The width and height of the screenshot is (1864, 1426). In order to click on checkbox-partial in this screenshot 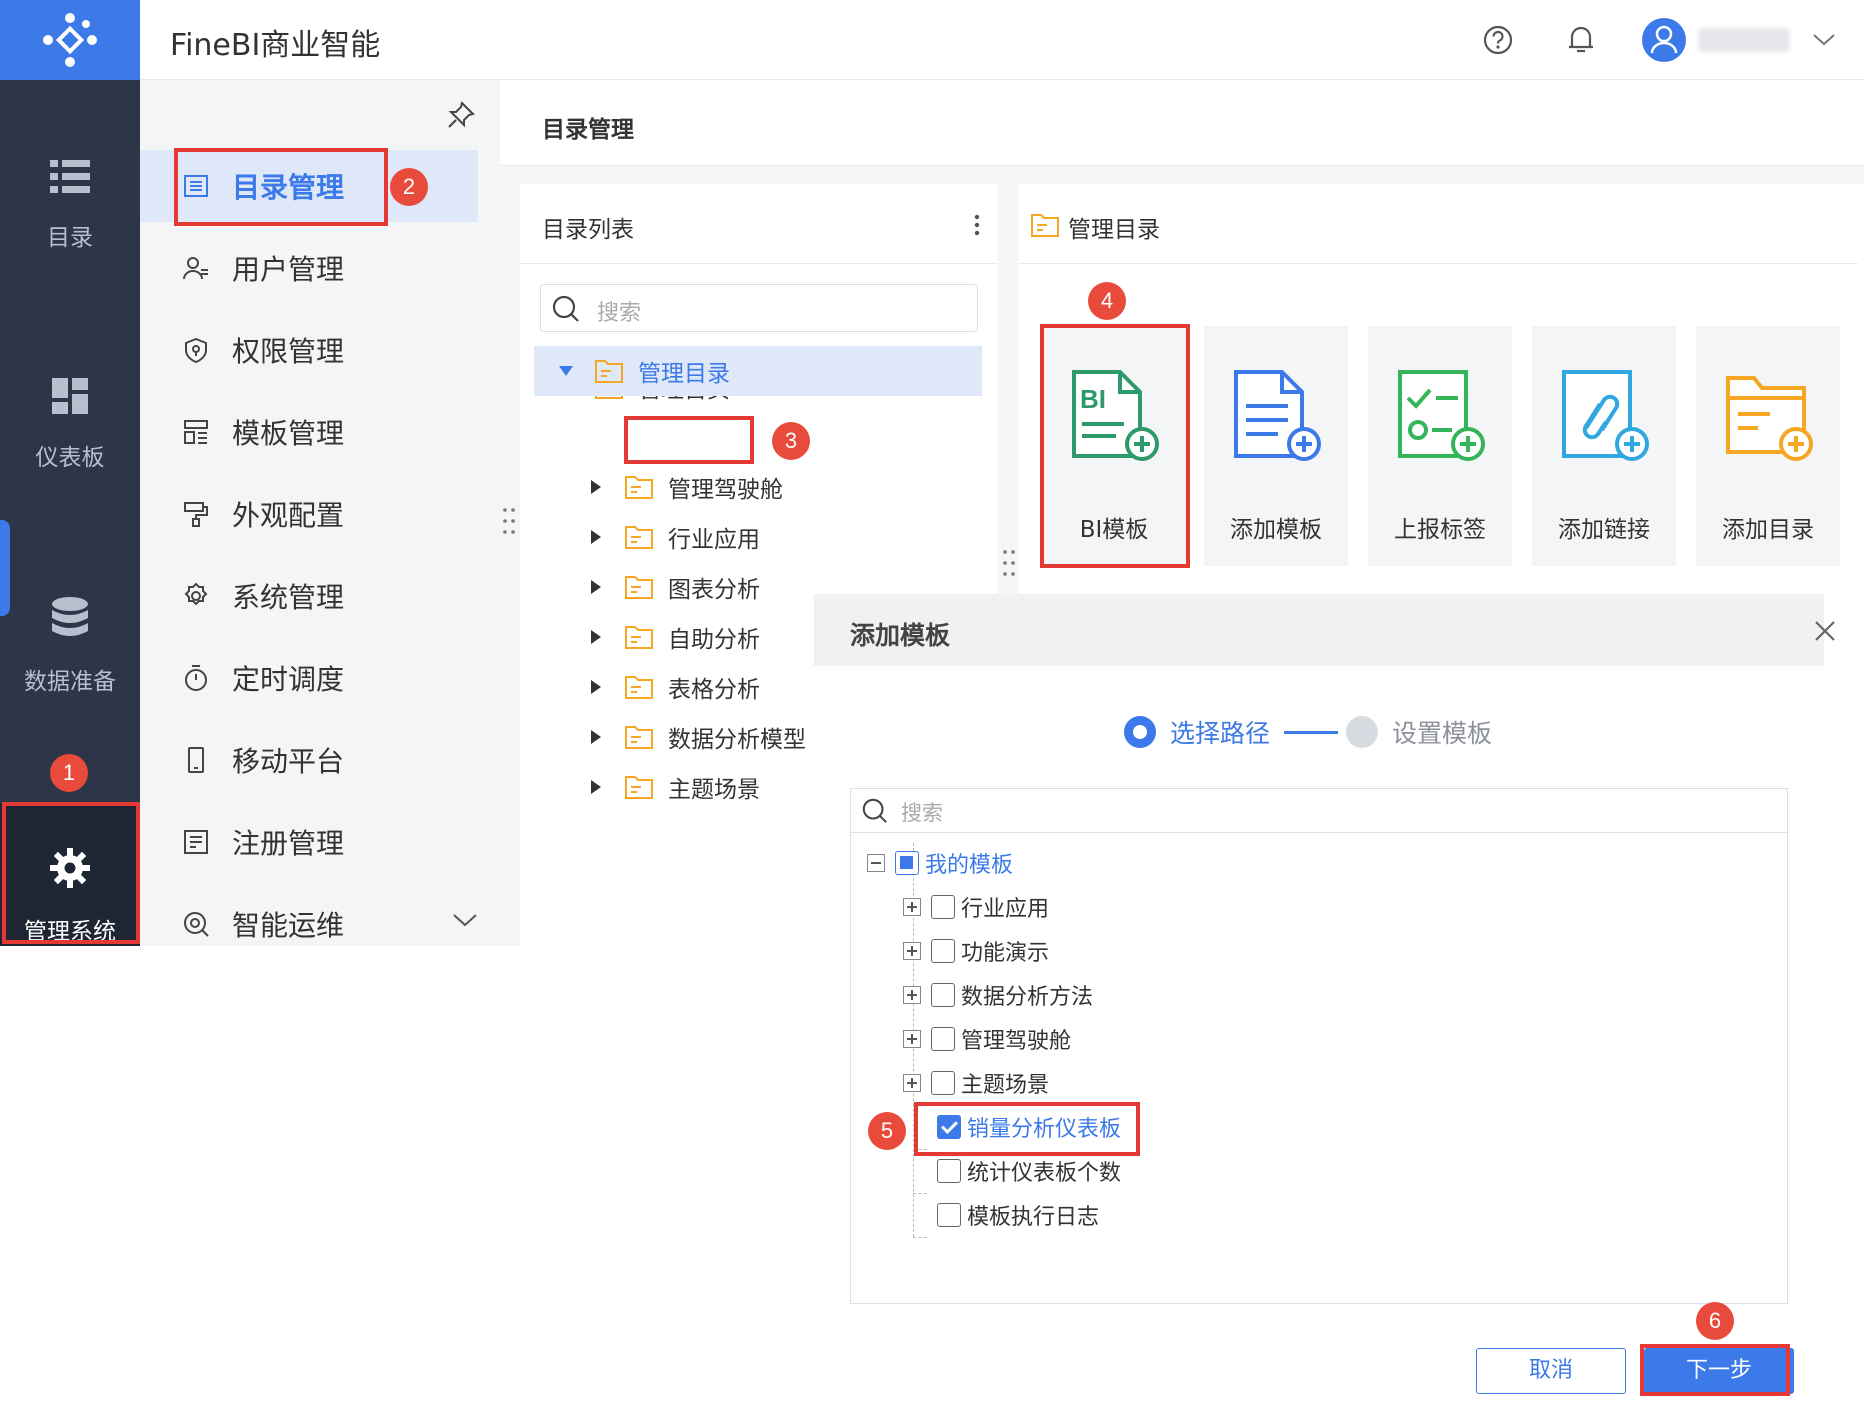, I will do `click(907, 863)`.